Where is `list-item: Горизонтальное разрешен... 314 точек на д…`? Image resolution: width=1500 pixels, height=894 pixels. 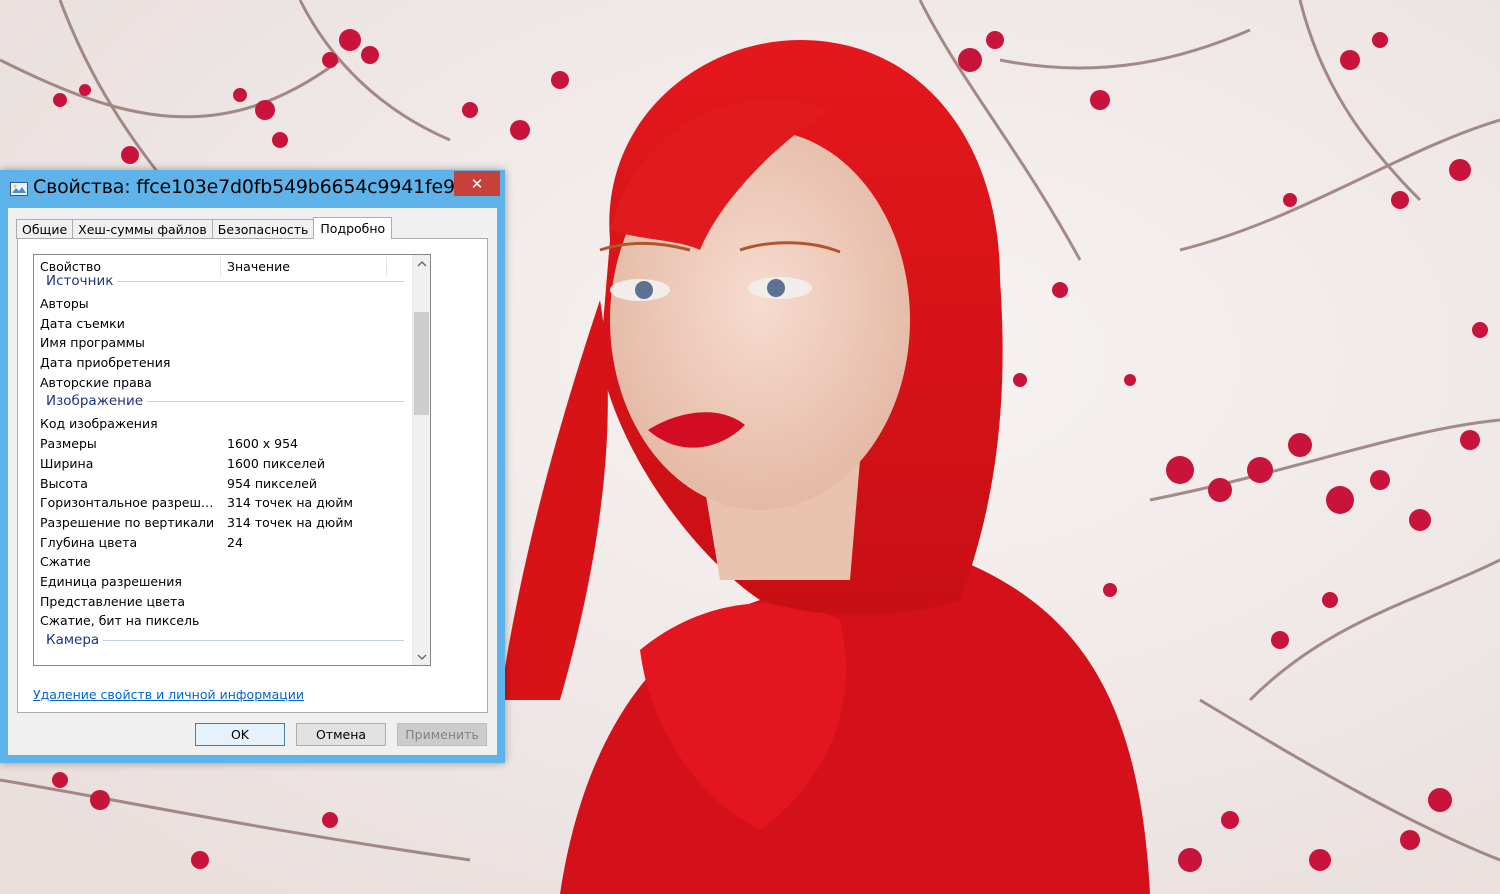
list-item: Горизонтальное разрешен... 314 точек на д… is located at coordinates (223, 503).